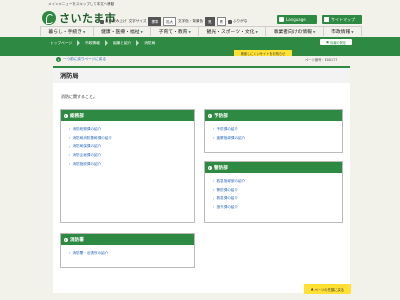 The width and height of the screenshot is (400, 300). I want to click on panel-heading: 総務部, so click(127, 115).